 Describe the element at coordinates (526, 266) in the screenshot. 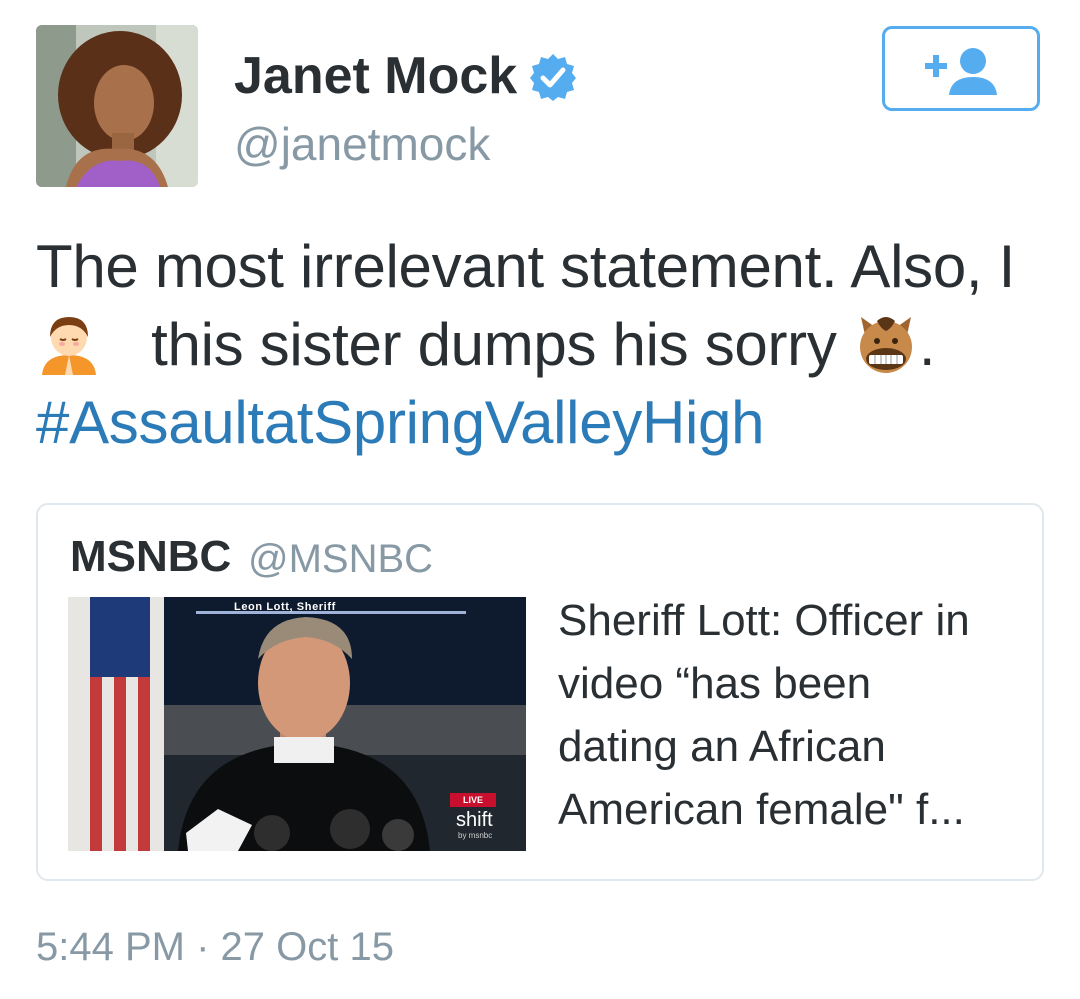

I see `tweet-line-1: The most irrelevant statement. Also, I` at that location.